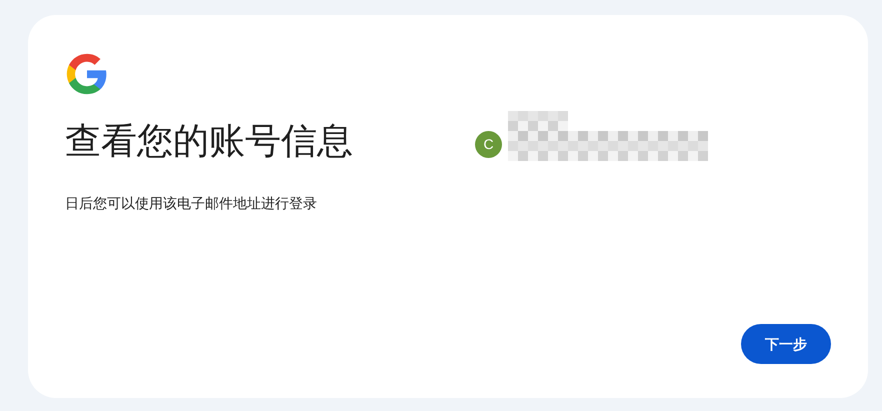 Image resolution: width=882 pixels, height=411 pixels. I want to click on logo-icon, so click(87, 74).